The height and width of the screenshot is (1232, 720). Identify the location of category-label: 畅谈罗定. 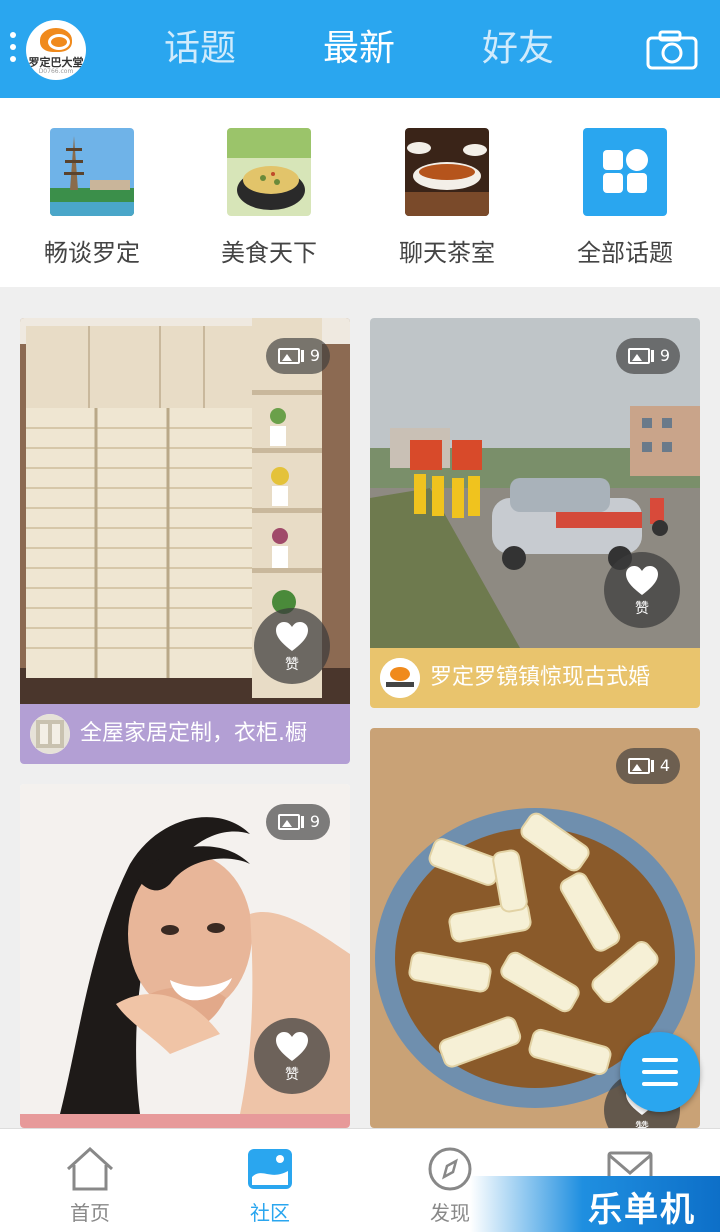
(92, 253).